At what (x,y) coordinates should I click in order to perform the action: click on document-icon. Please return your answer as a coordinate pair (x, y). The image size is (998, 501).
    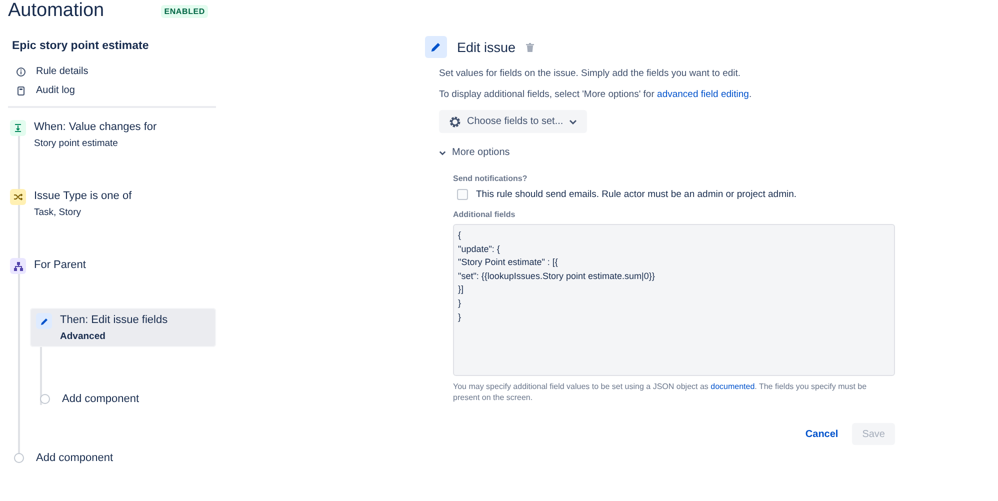
    Looking at the image, I should click on (21, 91).